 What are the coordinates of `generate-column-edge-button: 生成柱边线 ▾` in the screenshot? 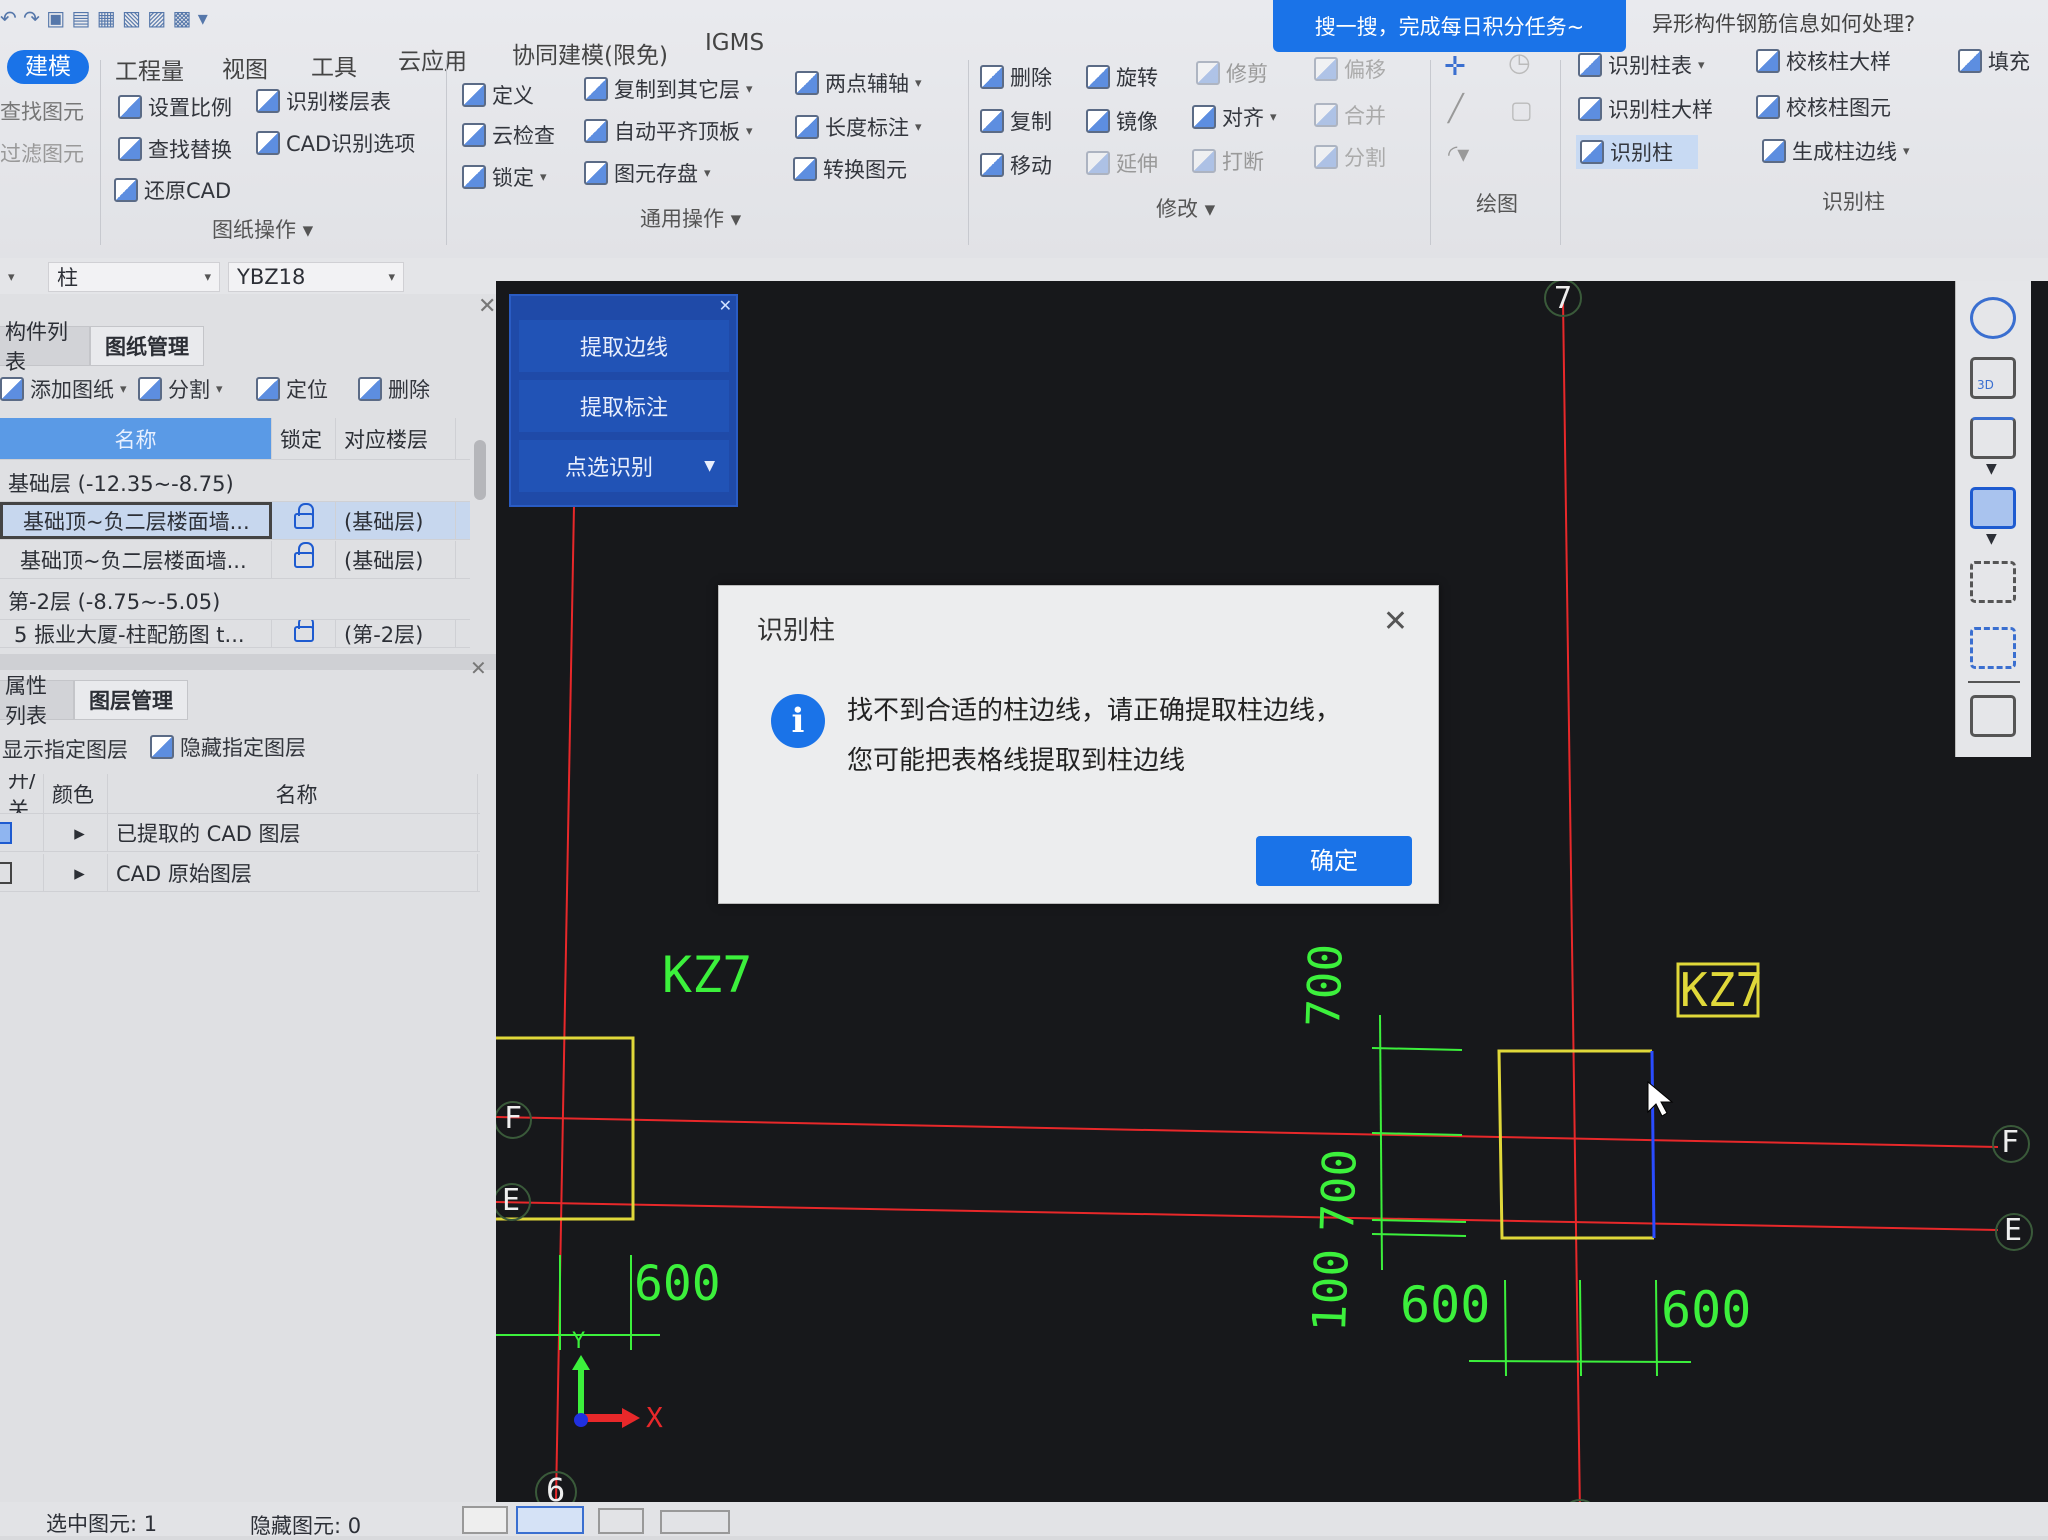 It's located at (1836, 151).